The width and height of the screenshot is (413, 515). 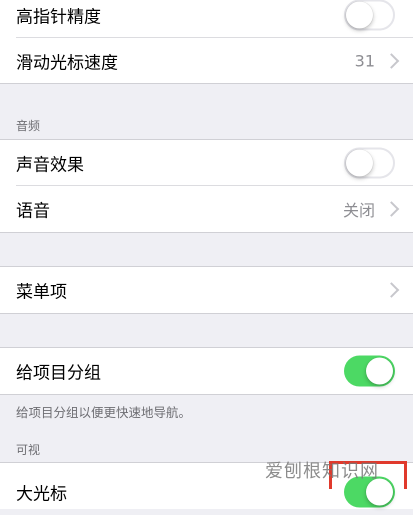 I want to click on group-items-label: 给项目分组, so click(x=58, y=373).